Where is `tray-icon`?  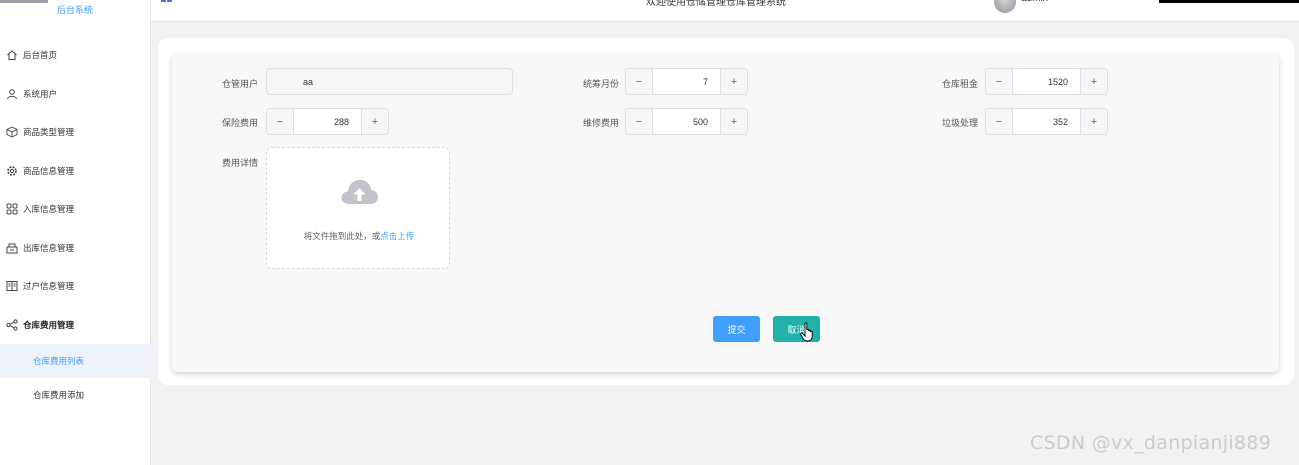 tray-icon is located at coordinates (11, 247).